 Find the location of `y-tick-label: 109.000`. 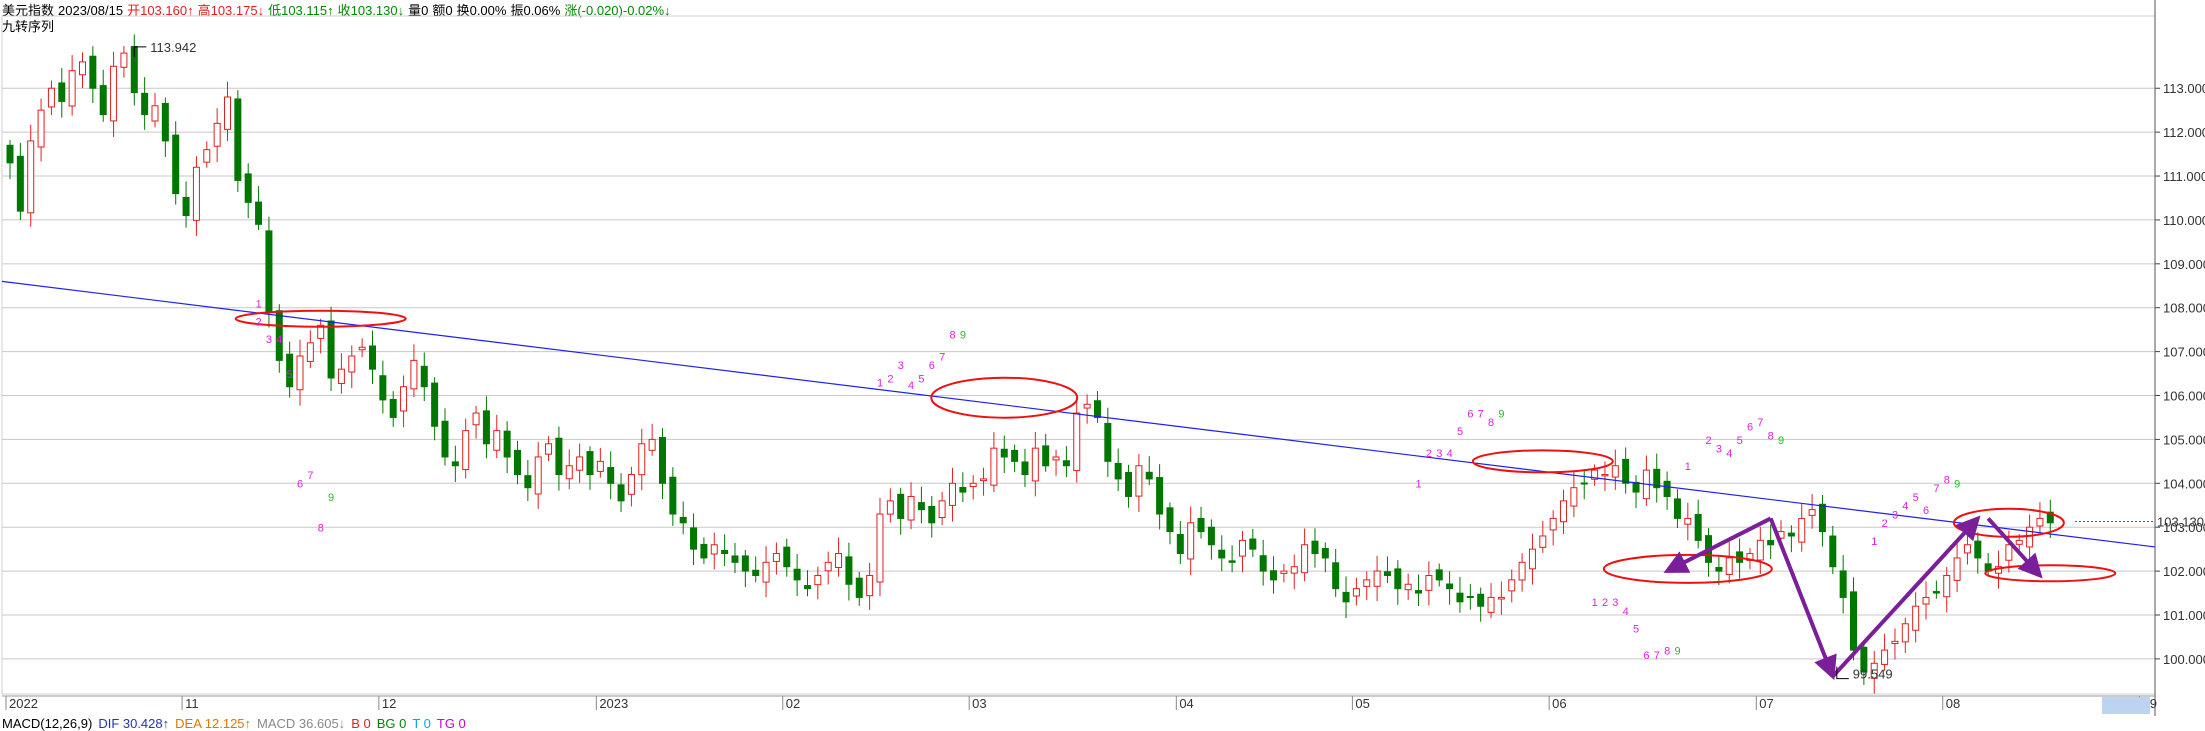

y-tick-label: 109.000 is located at coordinates (2184, 264).